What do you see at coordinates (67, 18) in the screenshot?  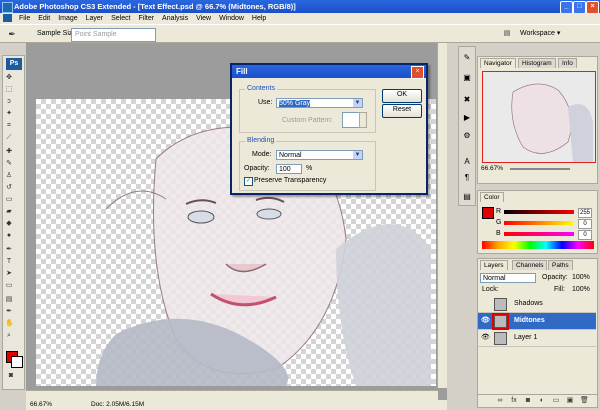 I see `menu-image: Image` at bounding box center [67, 18].